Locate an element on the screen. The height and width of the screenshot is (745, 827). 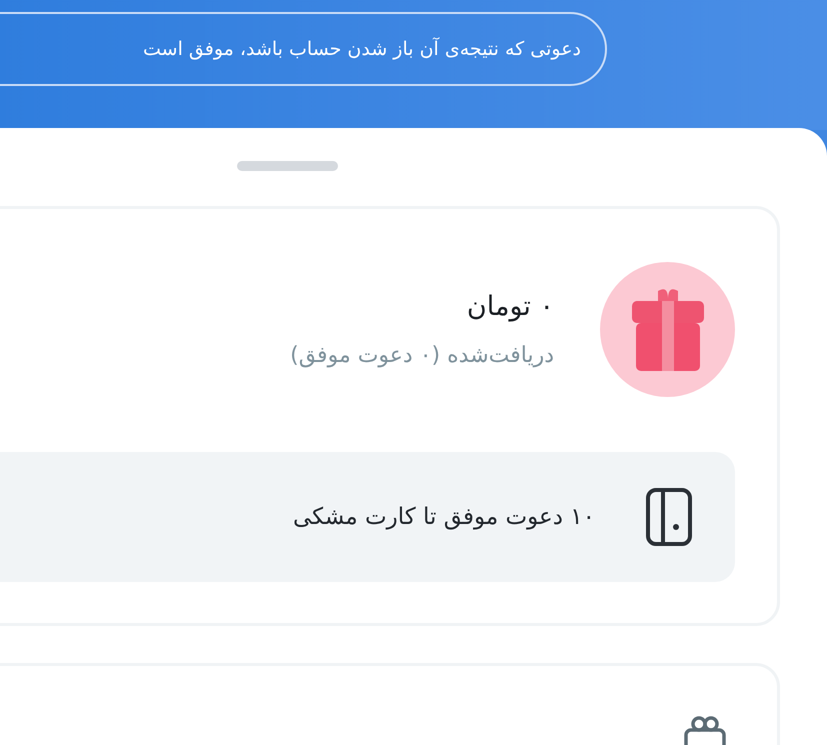
card-icon is located at coordinates (669, 517).